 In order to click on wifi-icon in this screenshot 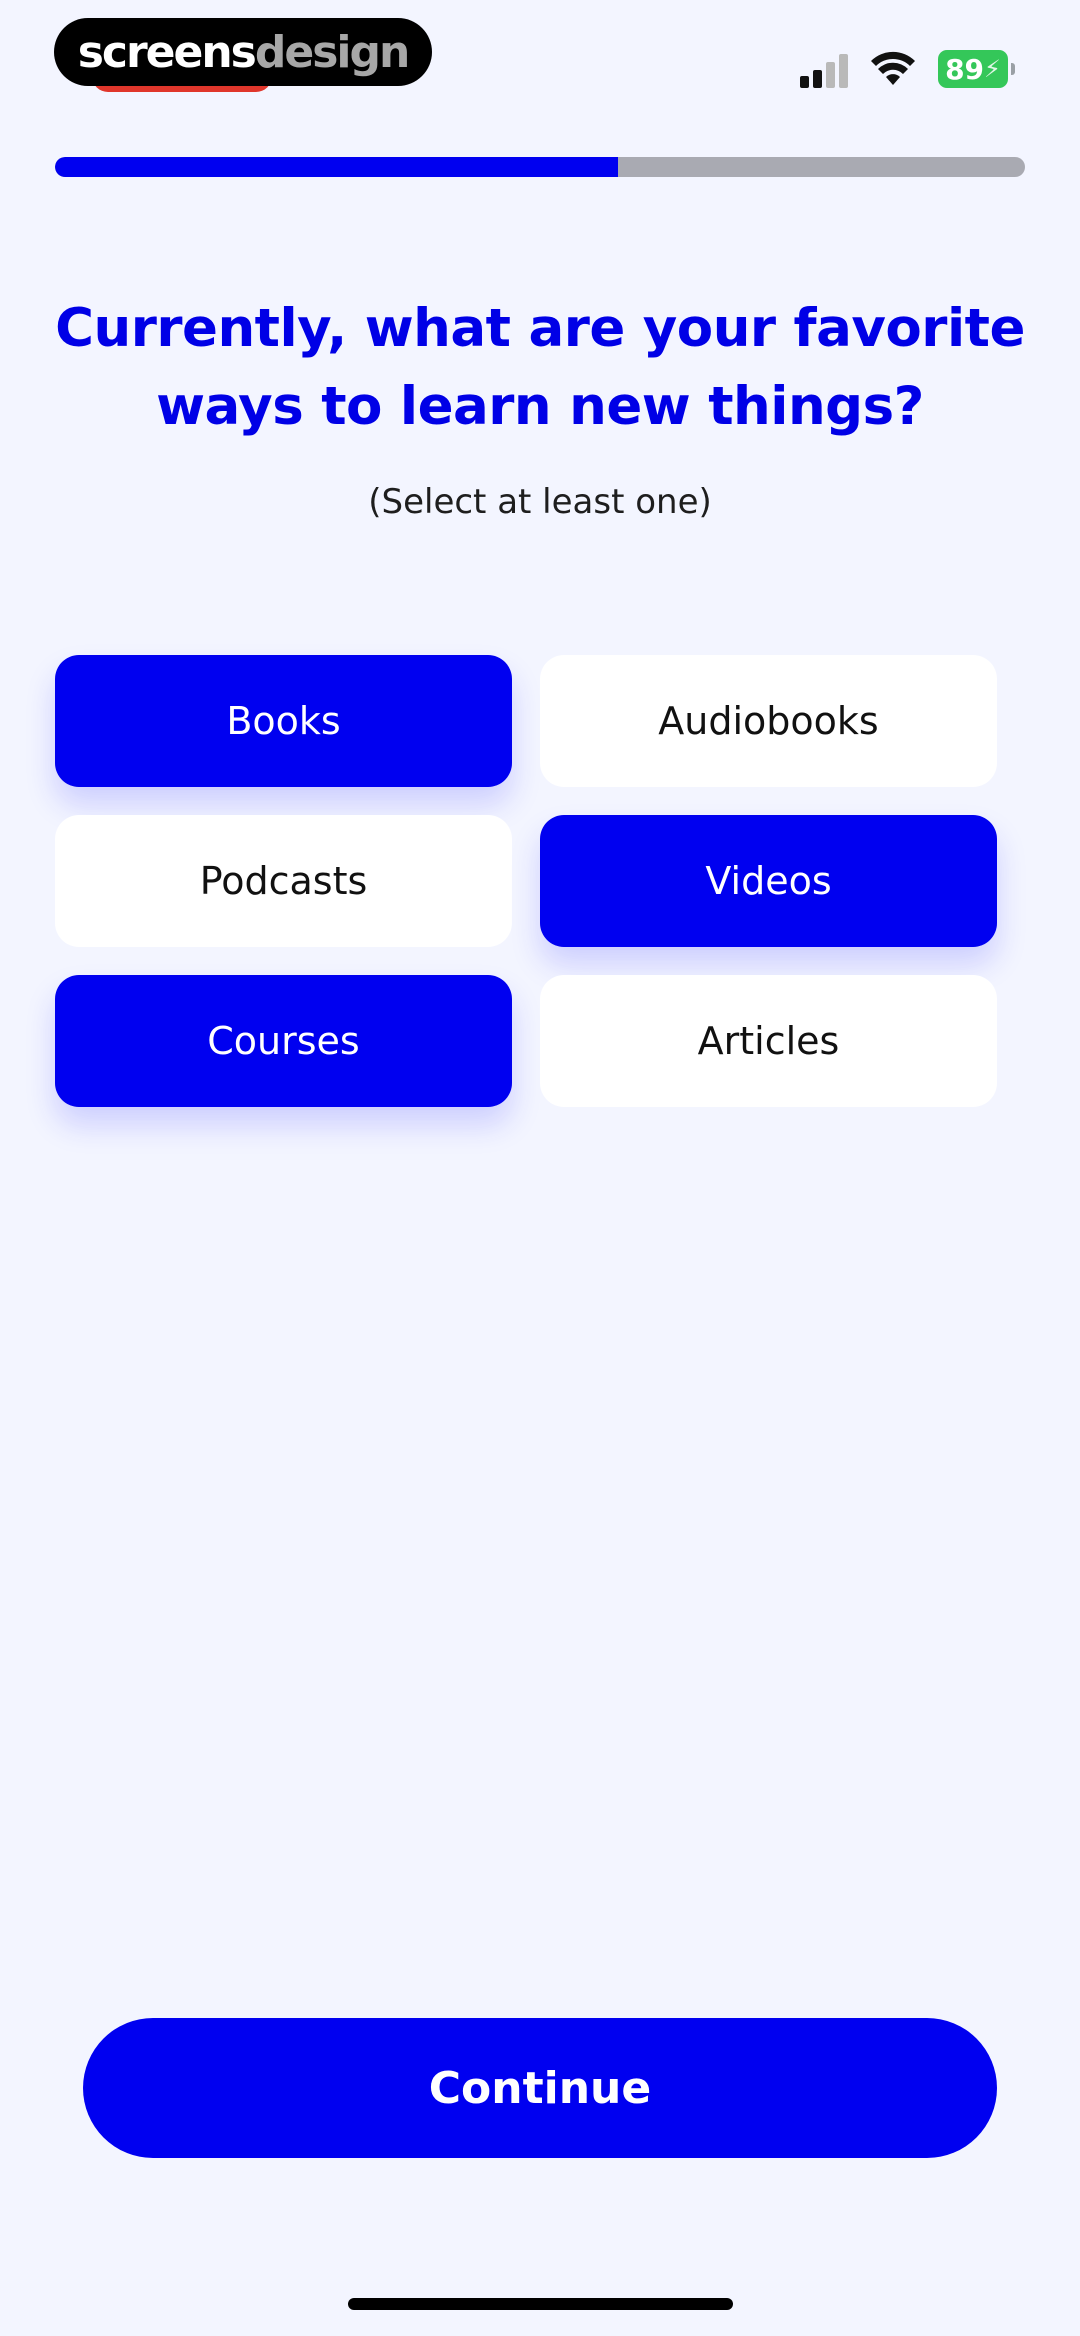, I will do `click(893, 68)`.